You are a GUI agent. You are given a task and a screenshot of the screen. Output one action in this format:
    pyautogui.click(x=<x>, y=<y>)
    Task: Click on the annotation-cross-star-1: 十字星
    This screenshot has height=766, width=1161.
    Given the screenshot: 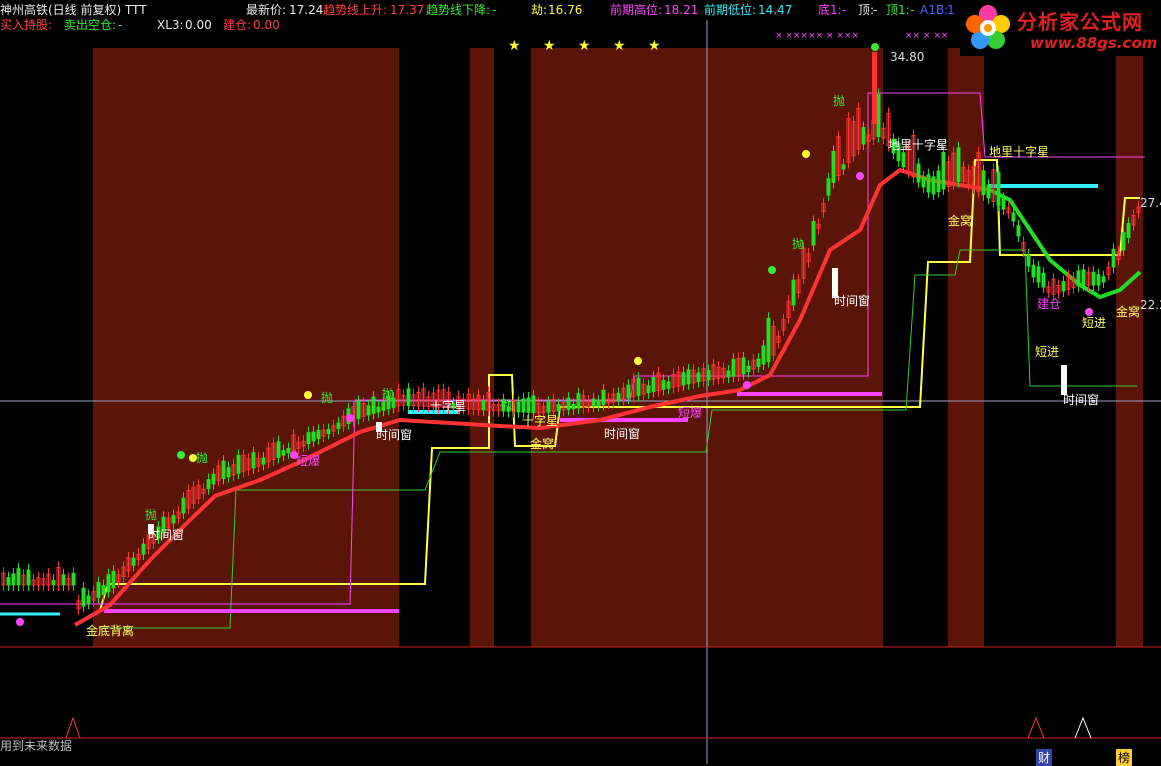 What is the action you would take?
    pyautogui.click(x=448, y=406)
    